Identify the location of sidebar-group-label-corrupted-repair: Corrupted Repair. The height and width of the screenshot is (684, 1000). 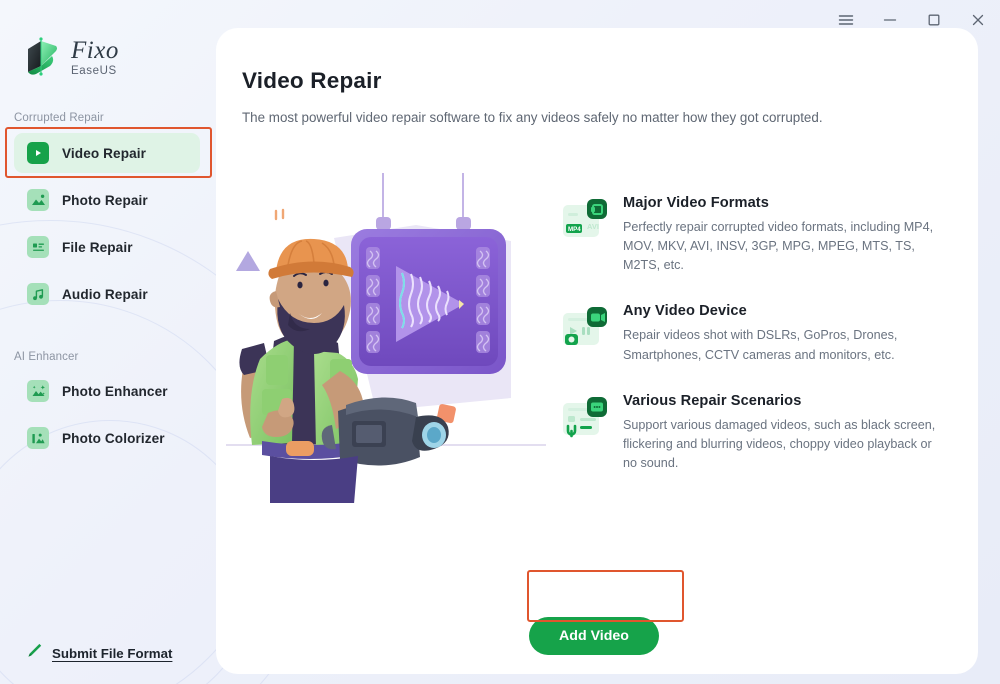
(59, 118).